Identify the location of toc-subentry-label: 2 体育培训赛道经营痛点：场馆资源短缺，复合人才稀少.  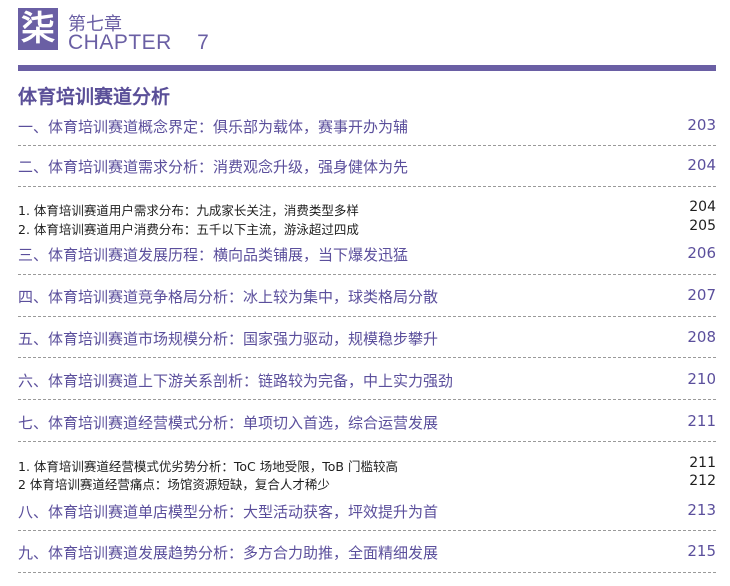
(174, 484).